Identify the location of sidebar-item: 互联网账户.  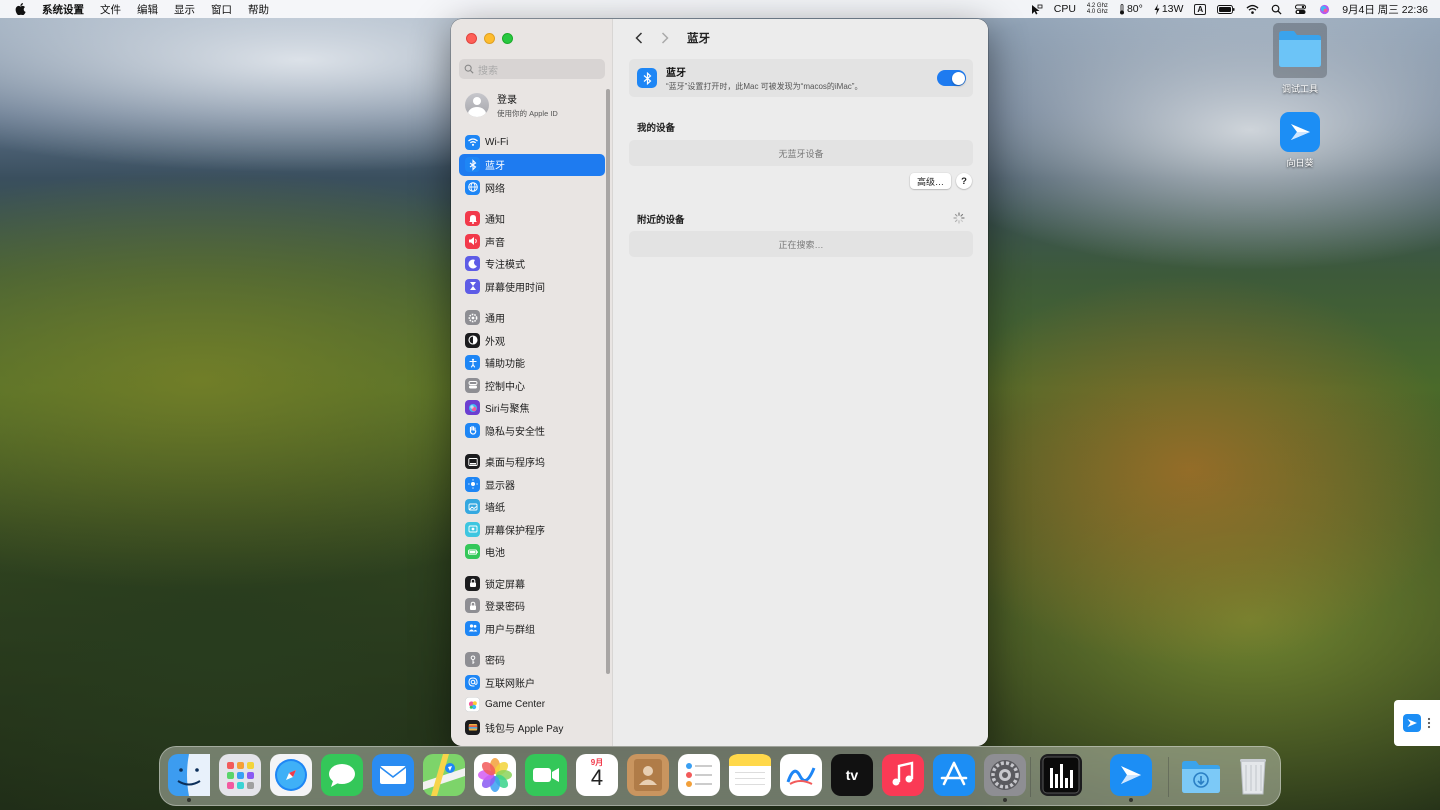
(532, 682).